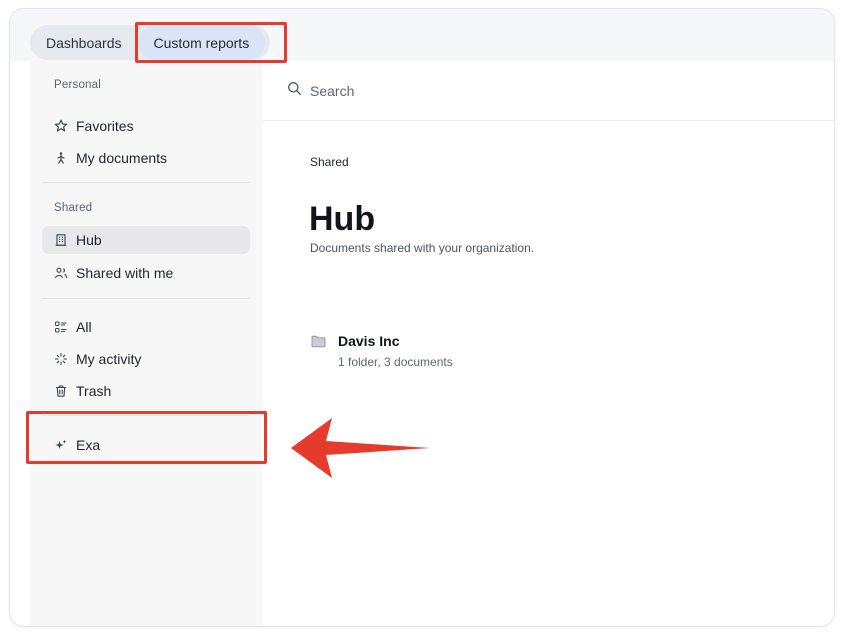 The width and height of the screenshot is (842, 635). Describe the element at coordinates (395, 362) in the screenshot. I see `folder-meta: 1 folder, 3 documents` at that location.